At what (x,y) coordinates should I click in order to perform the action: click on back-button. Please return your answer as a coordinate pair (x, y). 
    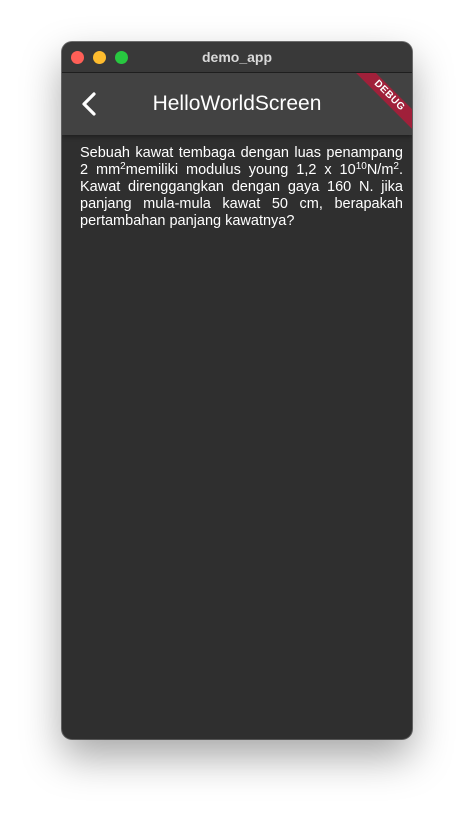
    Looking at the image, I should click on (90, 104).